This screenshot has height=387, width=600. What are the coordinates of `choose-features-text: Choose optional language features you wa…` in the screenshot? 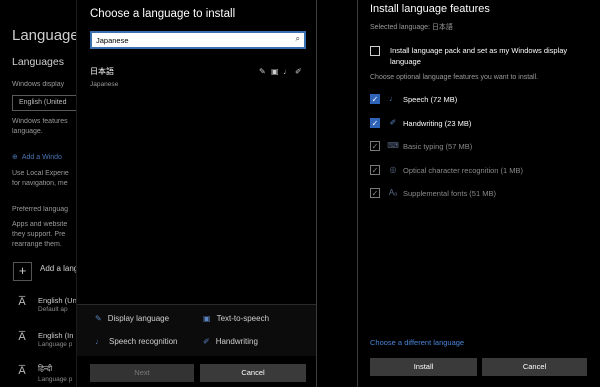 It's located at (454, 77).